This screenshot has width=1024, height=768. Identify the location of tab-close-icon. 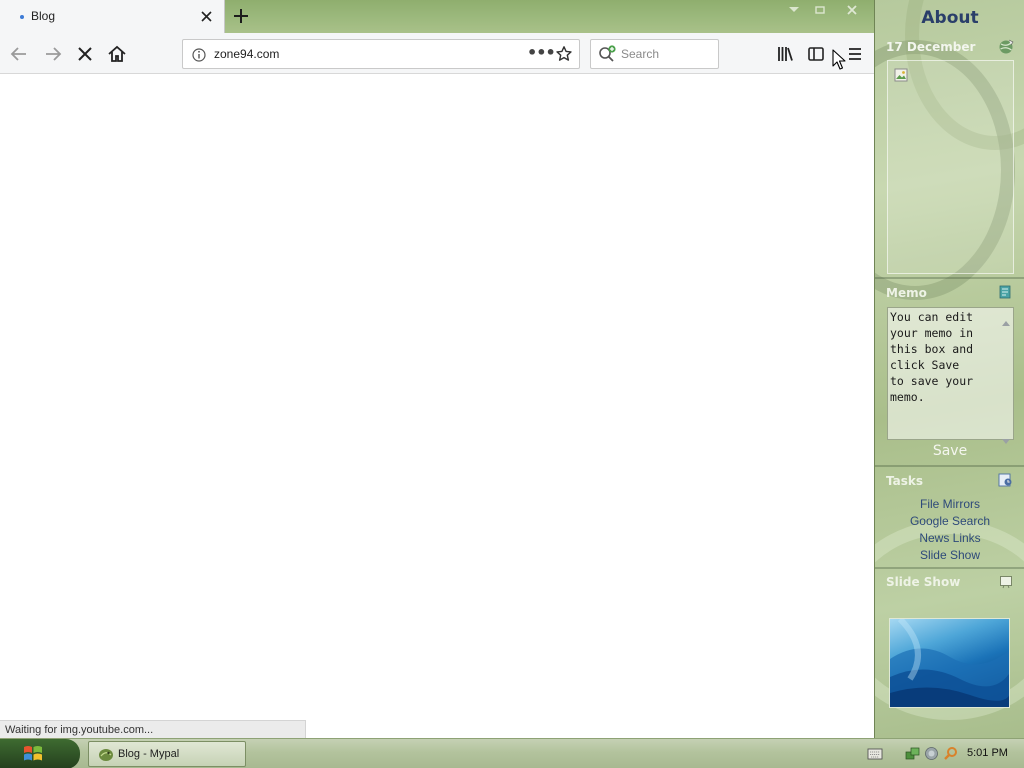
(207, 16).